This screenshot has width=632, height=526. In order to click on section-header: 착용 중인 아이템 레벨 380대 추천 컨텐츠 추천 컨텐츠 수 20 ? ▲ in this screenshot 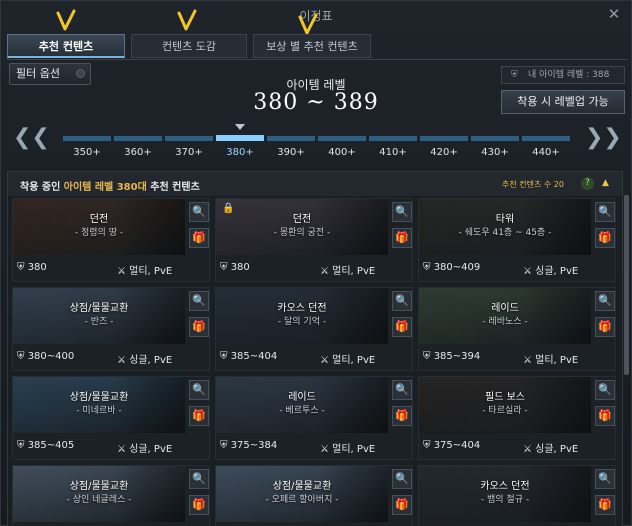, I will do `click(315, 184)`.